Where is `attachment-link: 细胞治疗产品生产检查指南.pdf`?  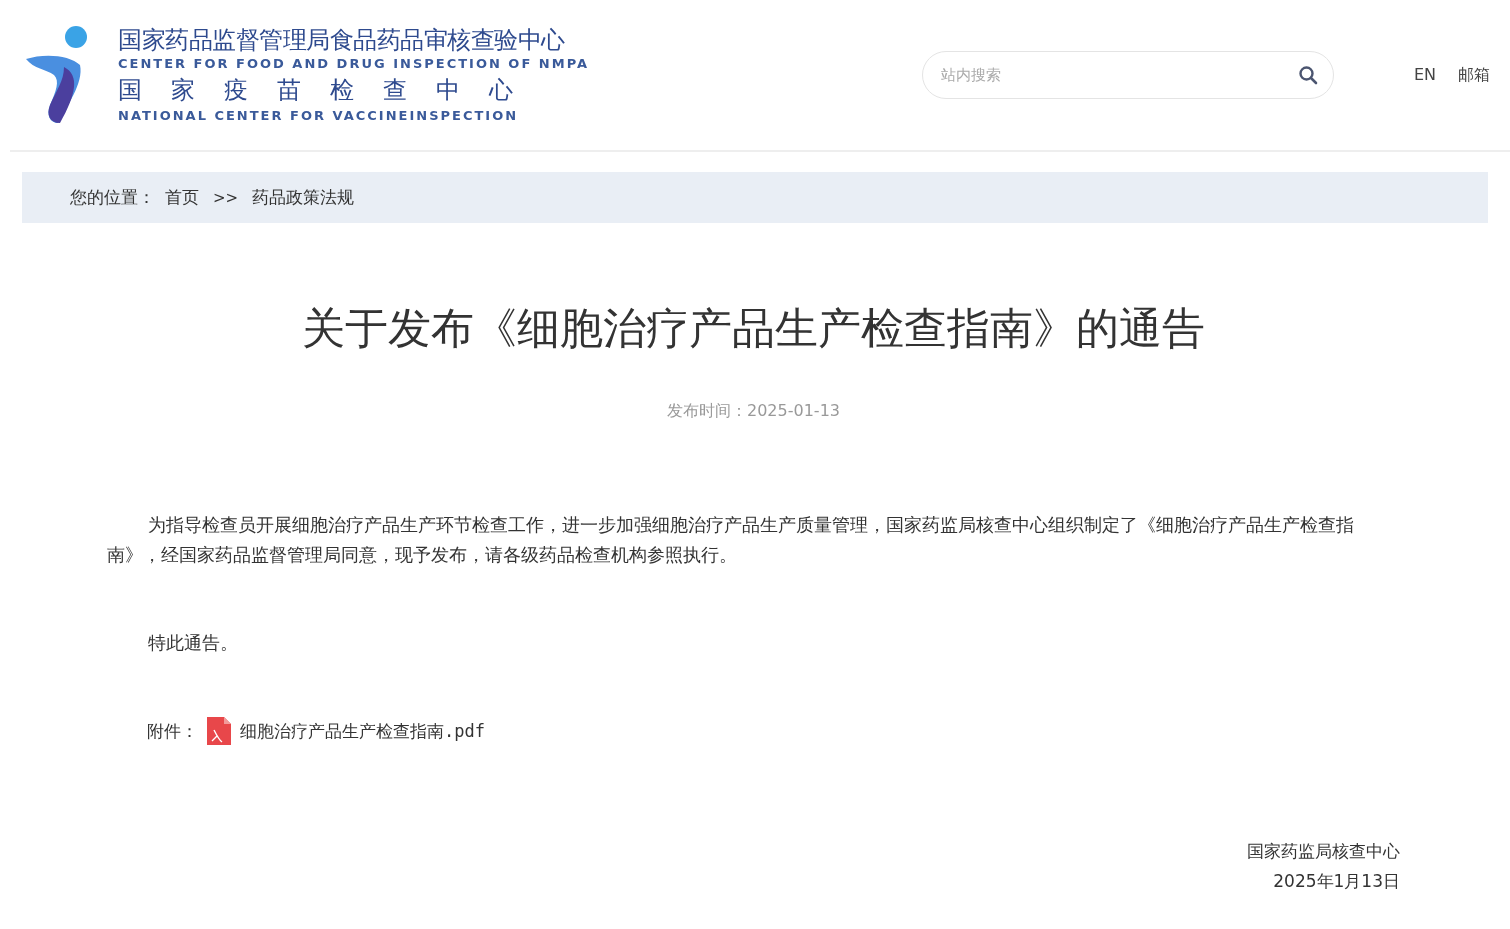 attachment-link: 细胞治疗产品生产检查指南.pdf is located at coordinates (362, 731).